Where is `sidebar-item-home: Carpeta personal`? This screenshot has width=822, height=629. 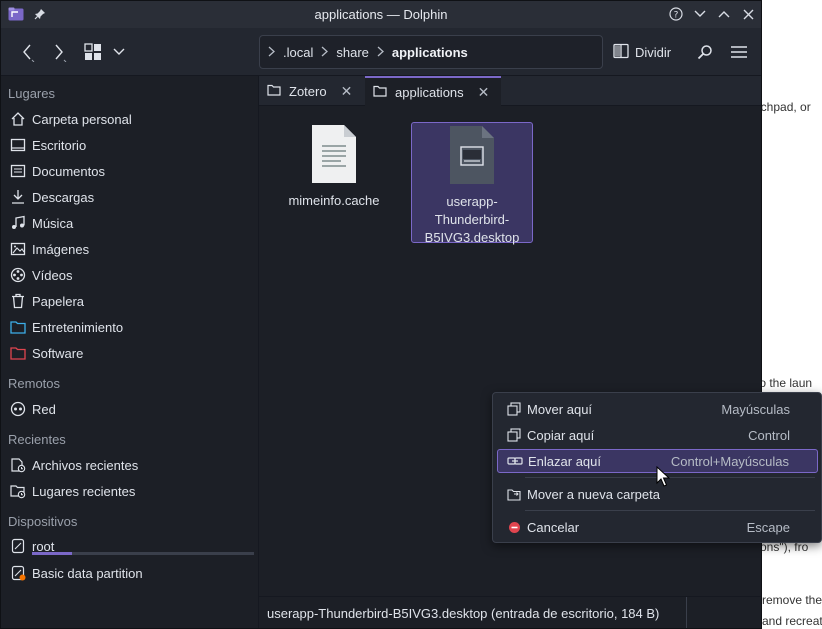 sidebar-item-home: Carpeta personal is located at coordinates (129, 119).